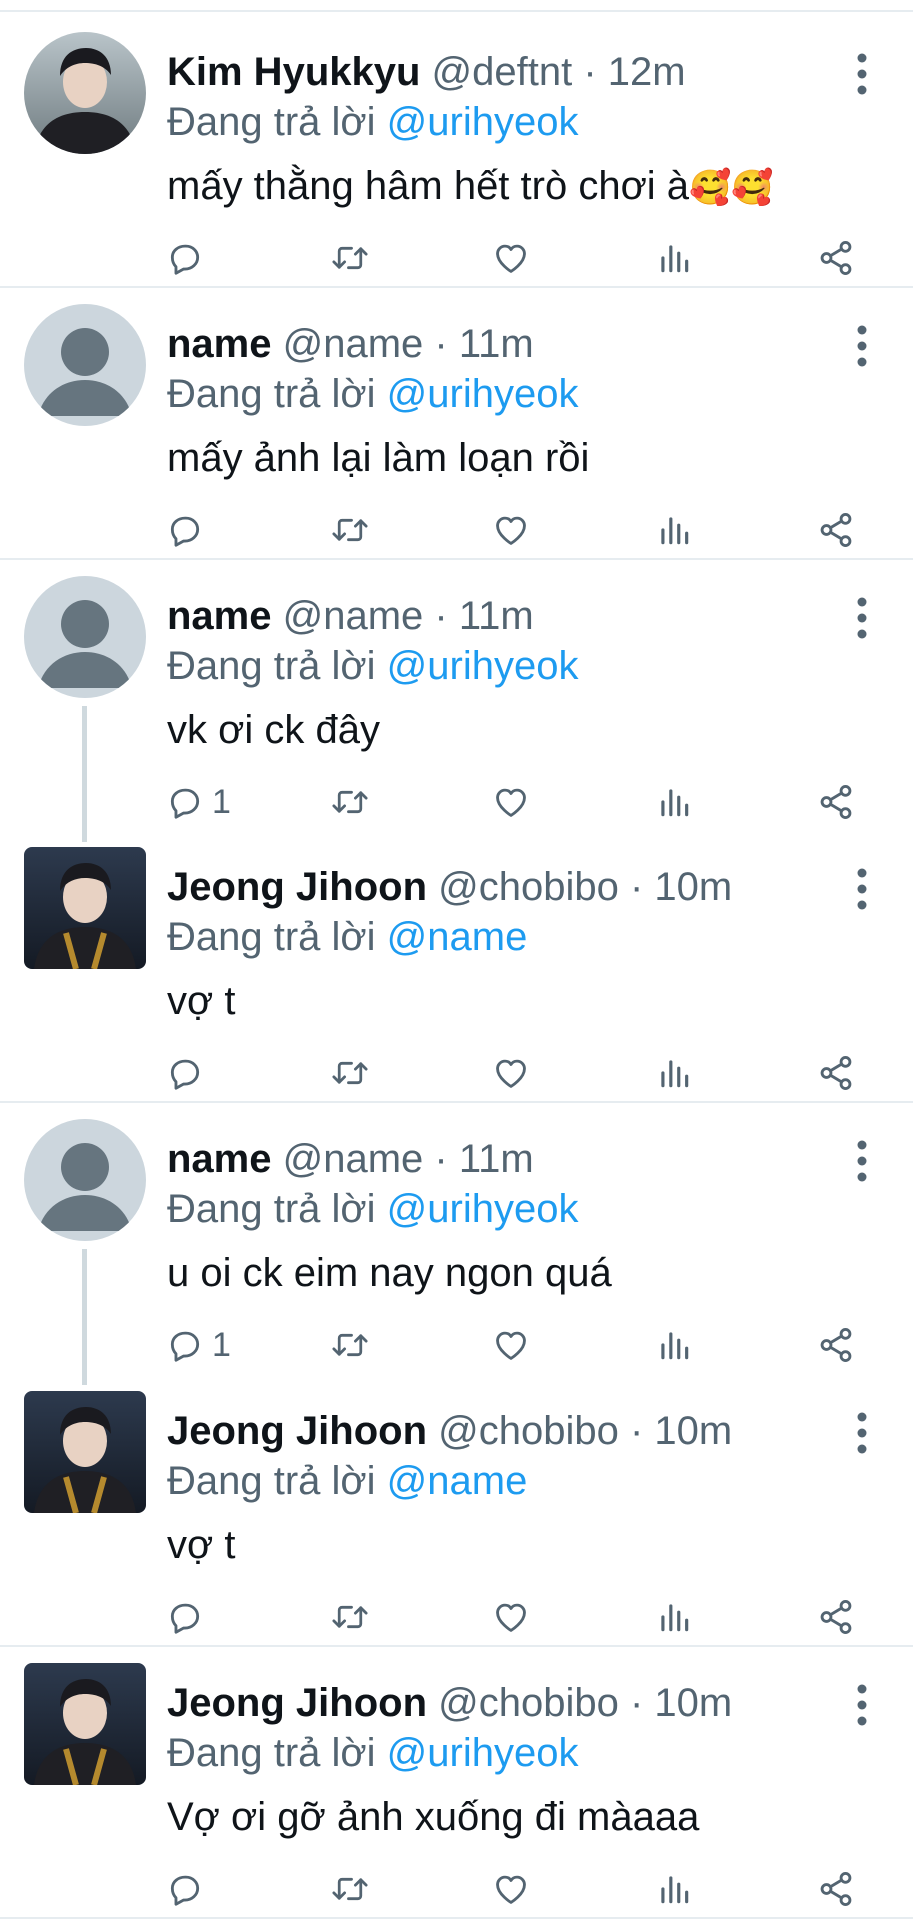 Image resolution: width=913 pixels, height=1920 pixels. What do you see at coordinates (185, 531) in the screenshot?
I see `reply-icon` at bounding box center [185, 531].